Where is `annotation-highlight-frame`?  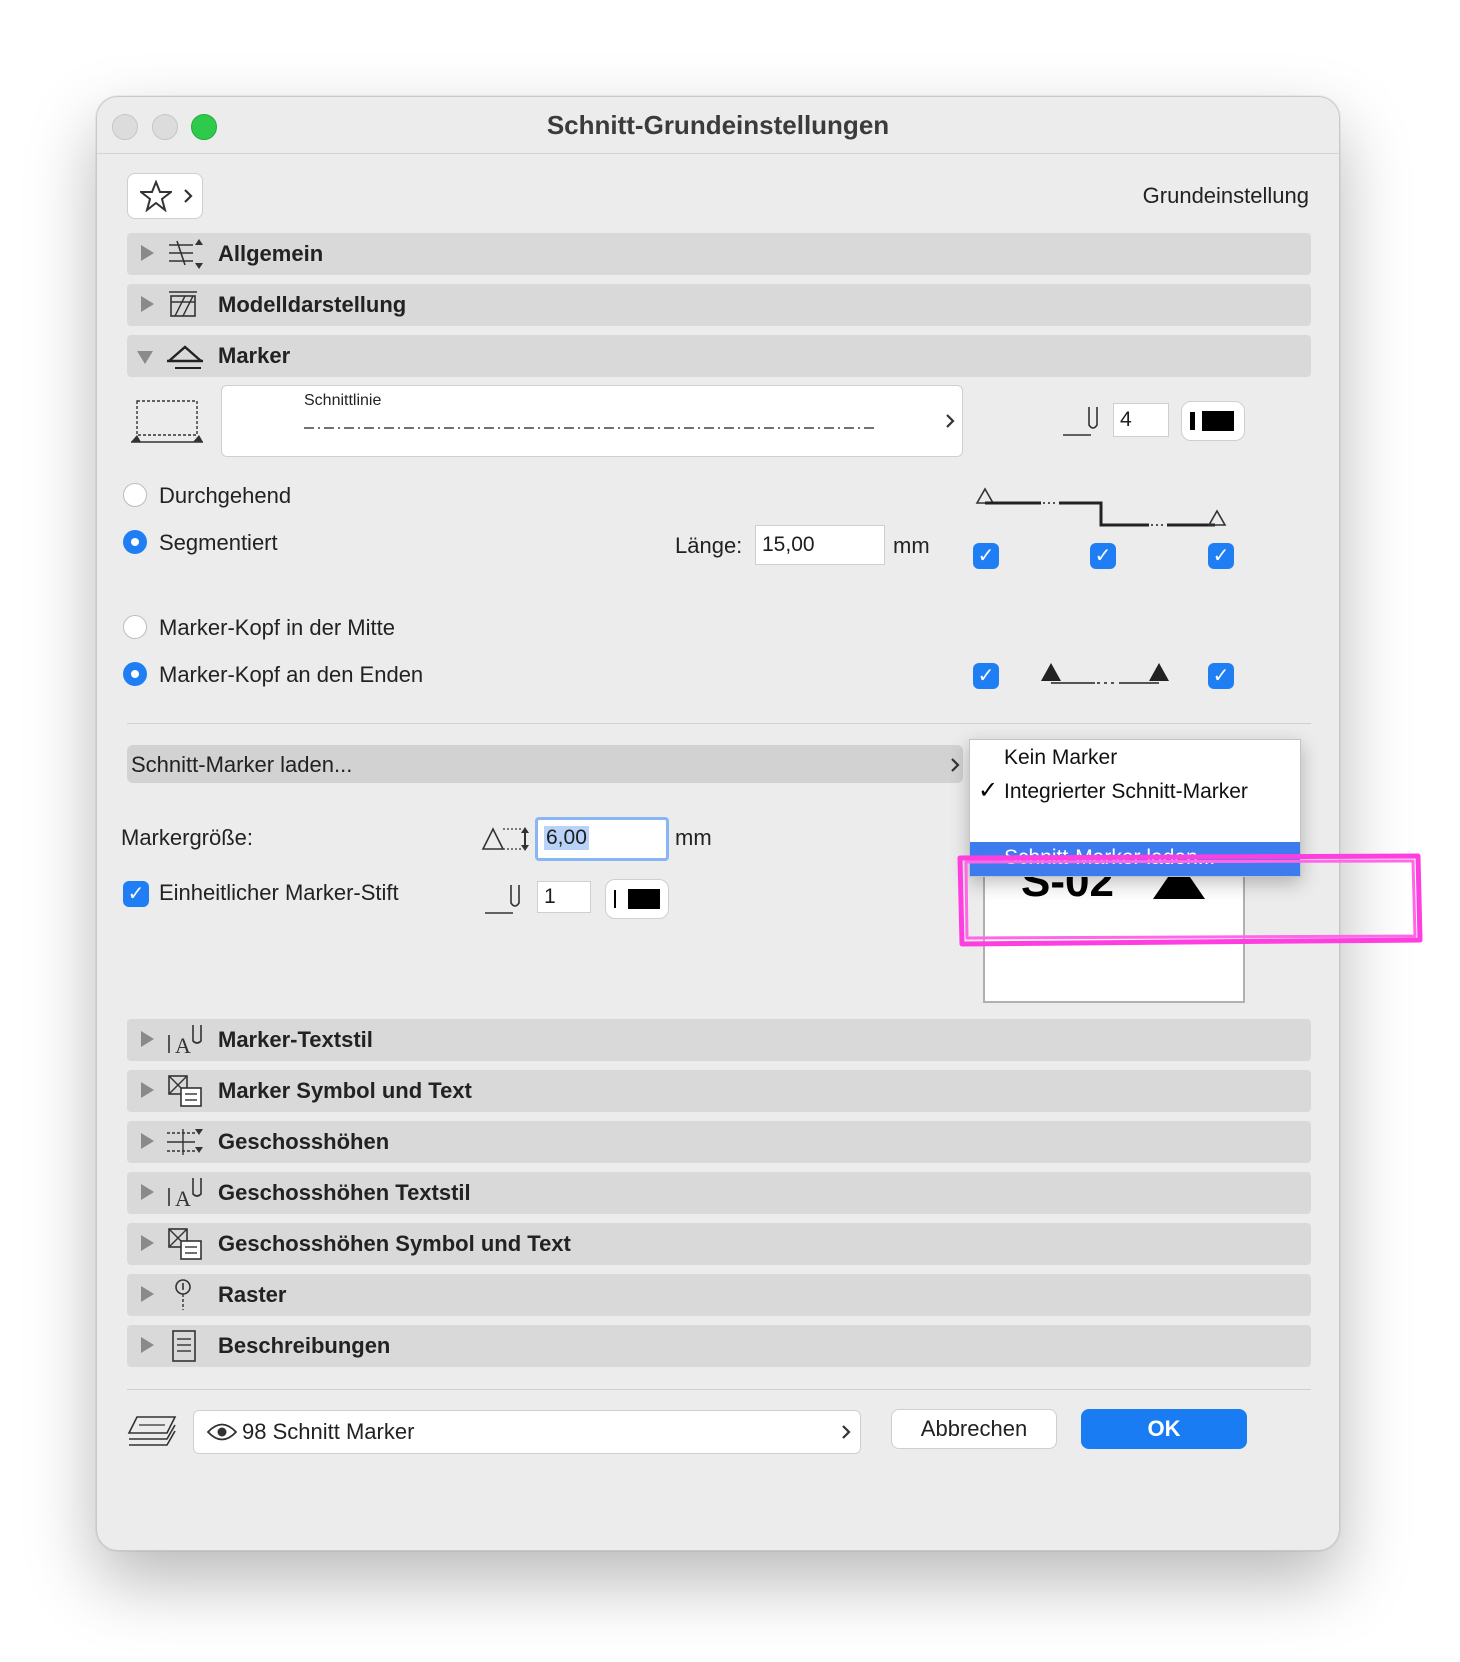
annotation-highlight-frame is located at coordinates (1190, 900).